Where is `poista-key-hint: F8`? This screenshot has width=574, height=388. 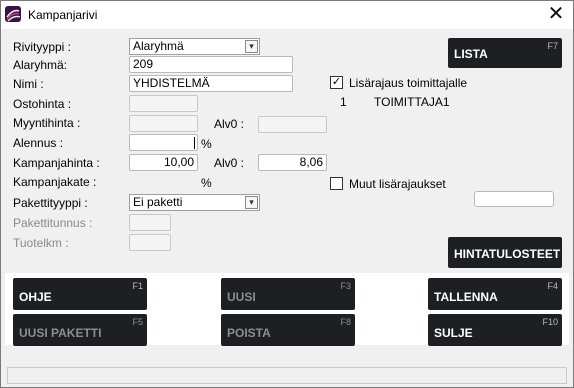 poista-key-hint: F8 is located at coordinates (345, 322).